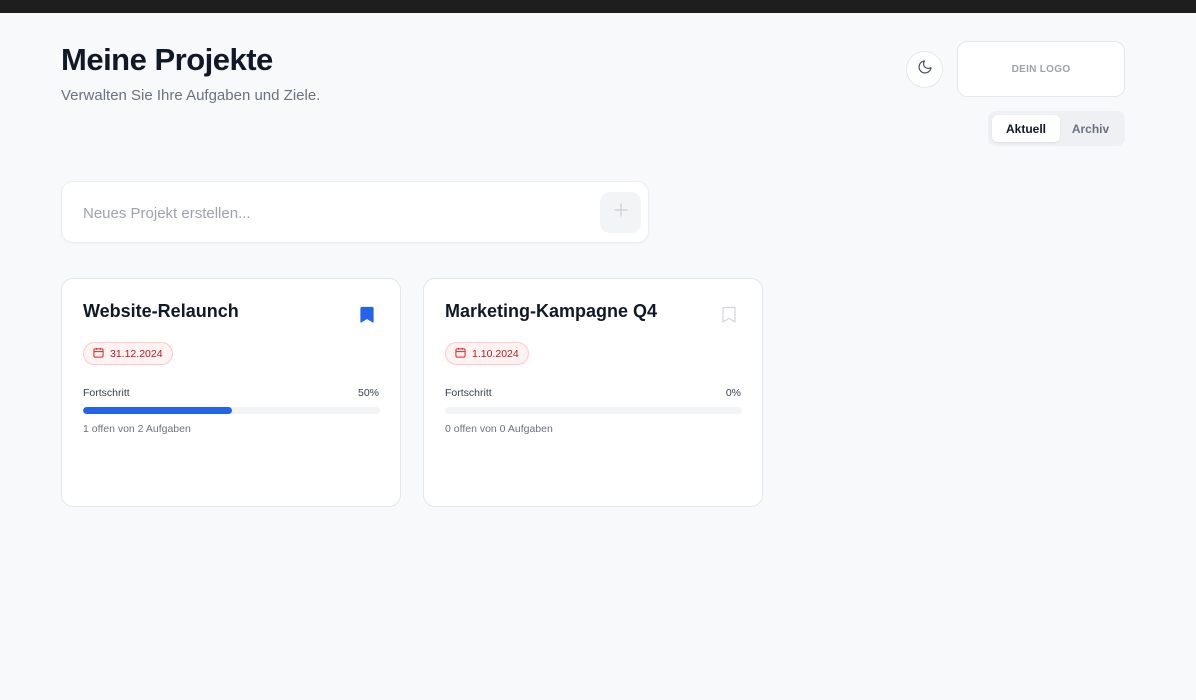 Image resolution: width=1196 pixels, height=700 pixels. Describe the element at coordinates (167, 59) in the screenshot. I see `page-title: Meine Projekte` at that location.